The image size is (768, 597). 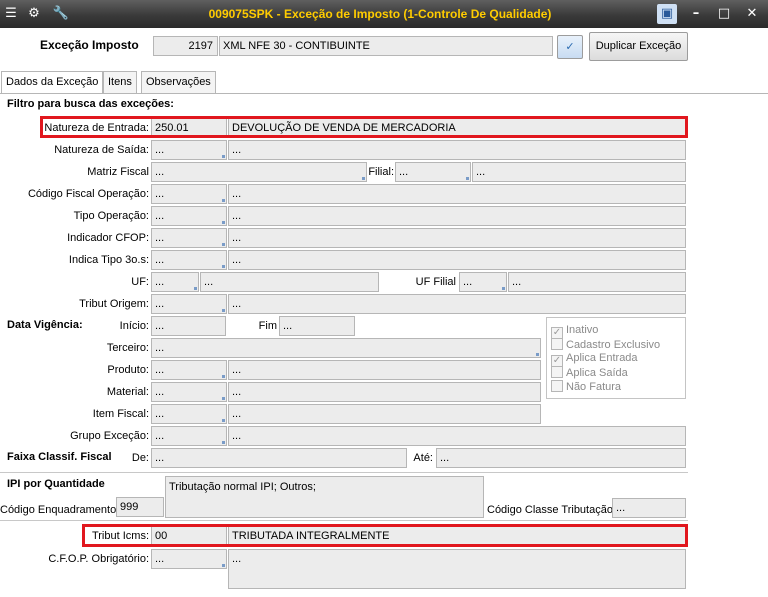 I want to click on highlight-natureza-entrada, so click(x=364, y=127).